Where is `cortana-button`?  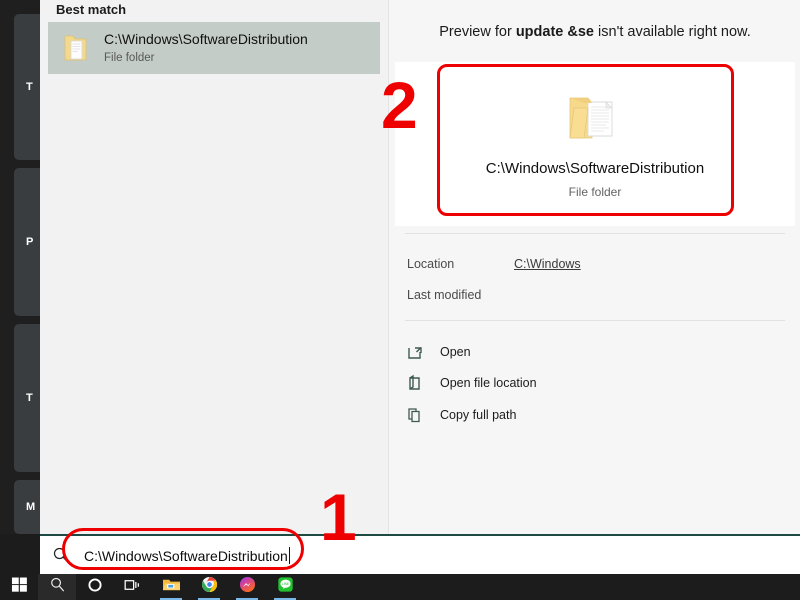 cortana-button is located at coordinates (95, 587).